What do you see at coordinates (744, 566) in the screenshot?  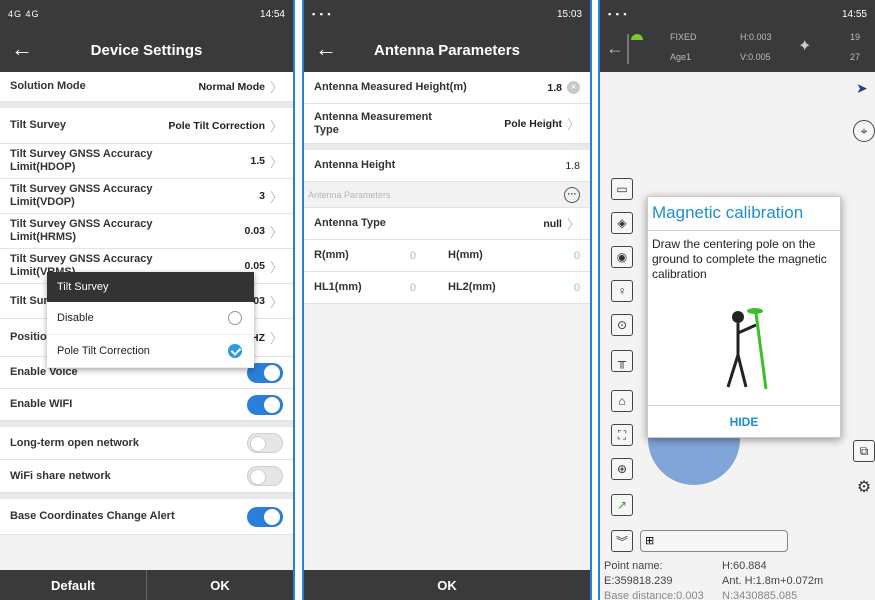 I see `height-value: H:60.884` at bounding box center [744, 566].